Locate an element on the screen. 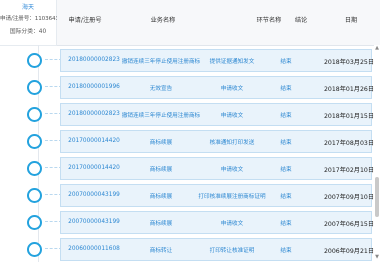 Image resolution: width=380 pixels, height=262 pixels. trademark-name: 海天 is located at coordinates (28, 6).